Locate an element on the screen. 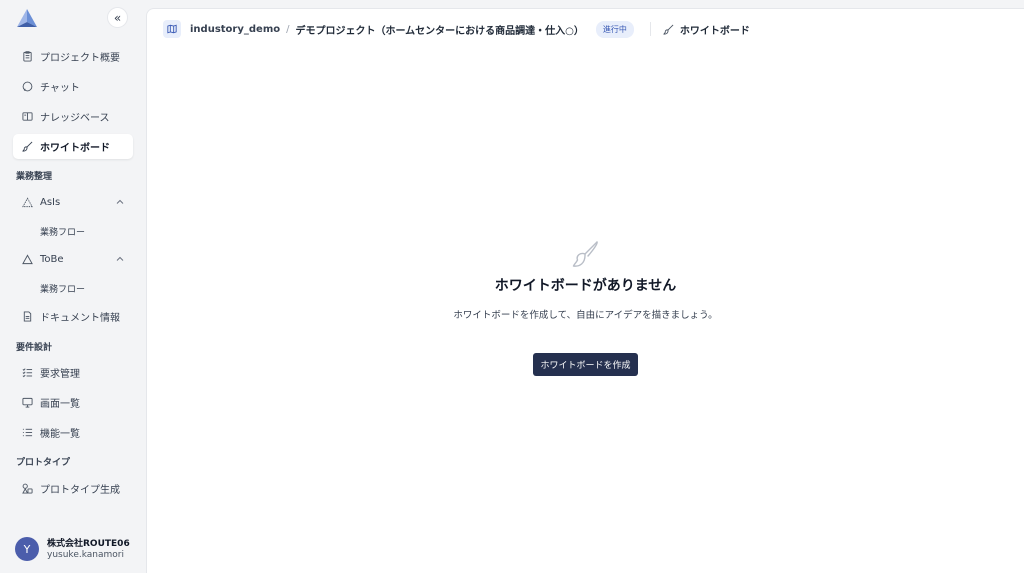  section-label-business: 業務整理 is located at coordinates (34, 177).